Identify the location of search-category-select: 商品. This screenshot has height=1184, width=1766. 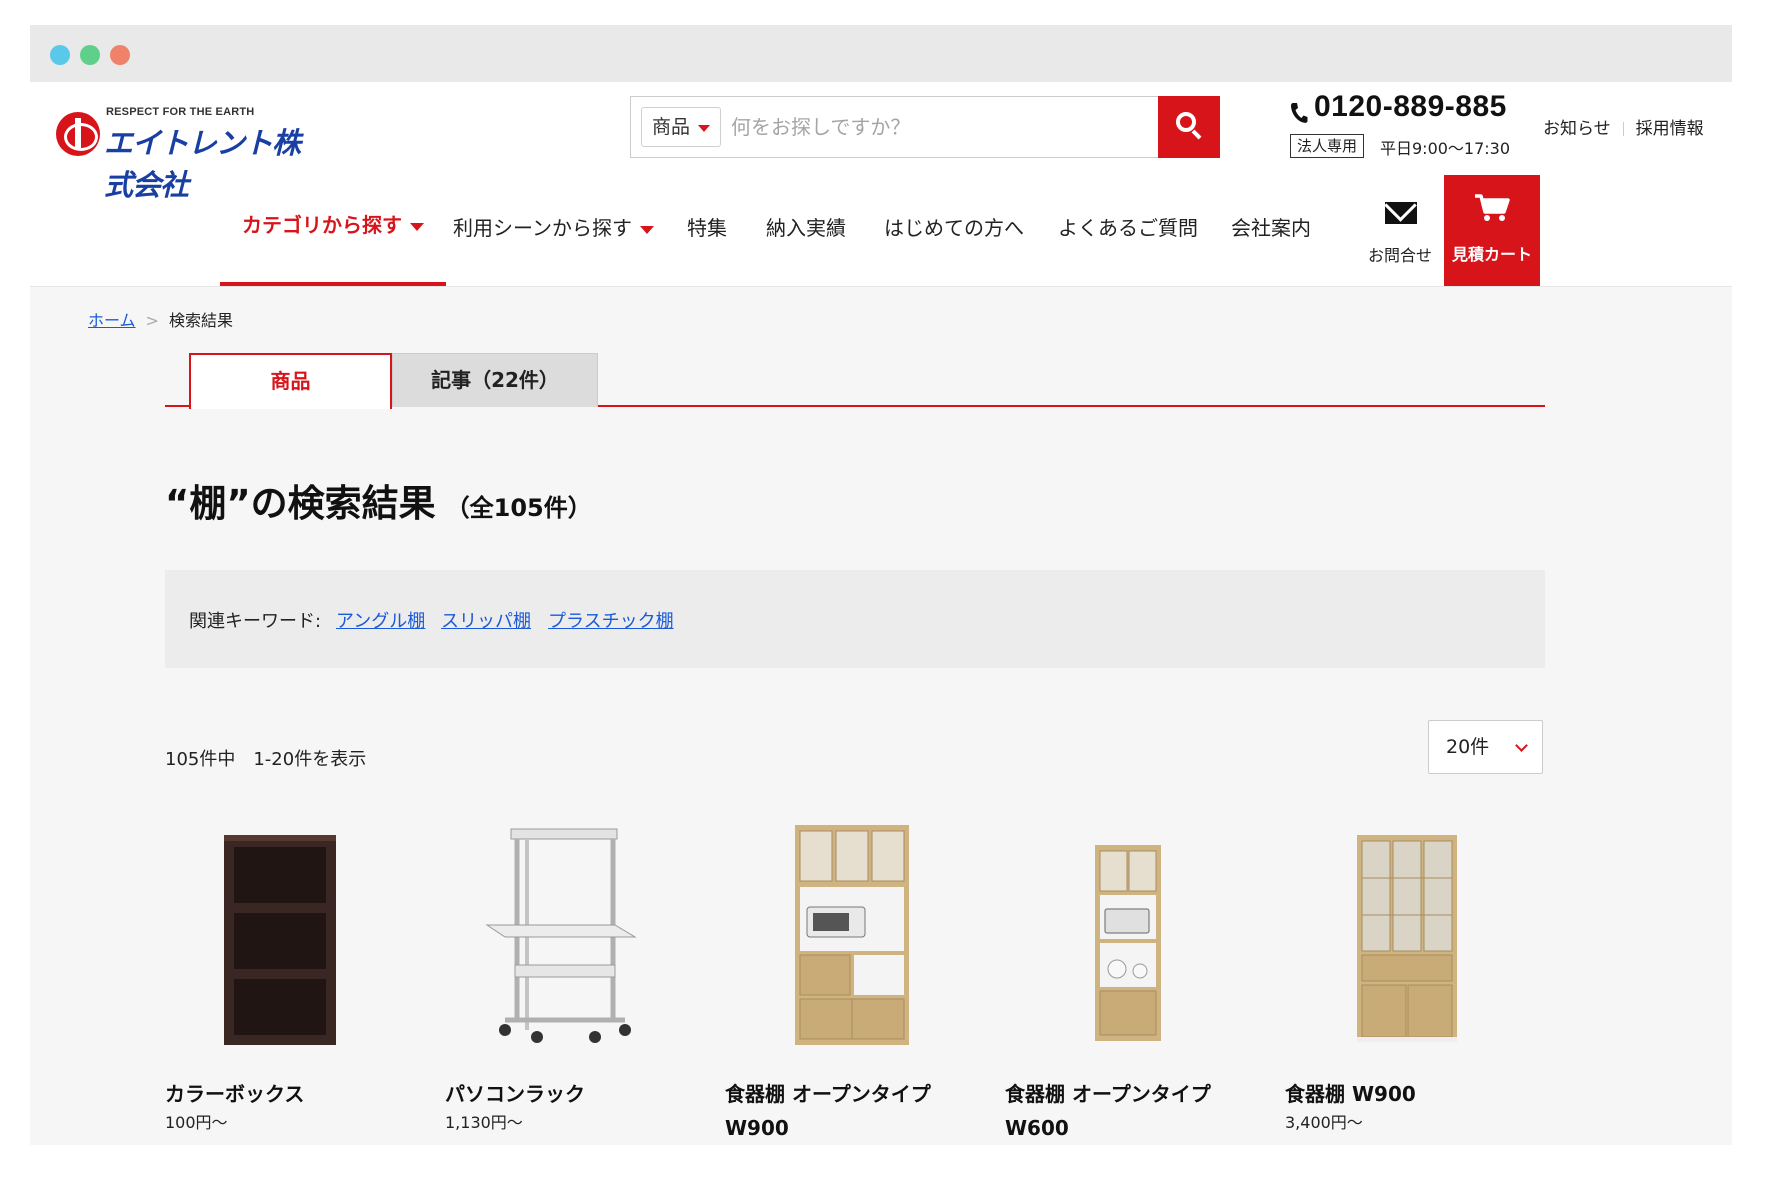
(681, 127).